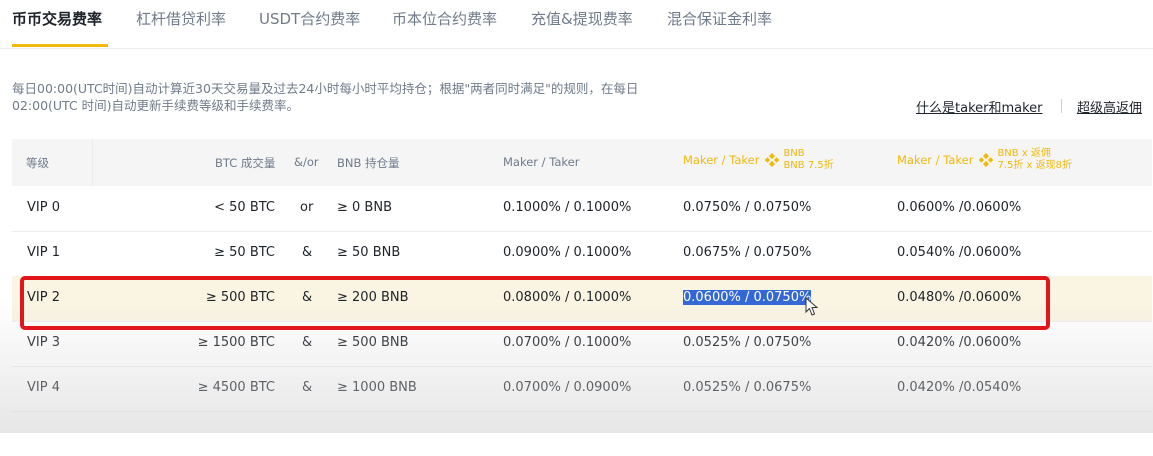 This screenshot has width=1153, height=456. What do you see at coordinates (721, 160) in the screenshot?
I see `header-maker-taker-bnb-label: Maker / Taker` at bounding box center [721, 160].